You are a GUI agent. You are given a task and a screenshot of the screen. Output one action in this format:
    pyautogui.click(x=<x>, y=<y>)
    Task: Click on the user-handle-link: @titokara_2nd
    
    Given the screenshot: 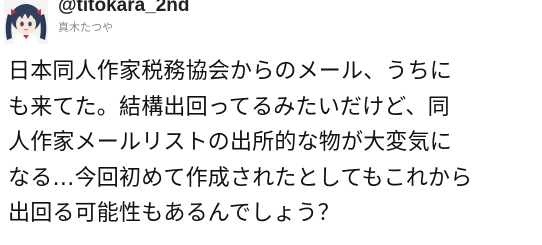 What is the action you would take?
    pyautogui.click(x=124, y=8)
    